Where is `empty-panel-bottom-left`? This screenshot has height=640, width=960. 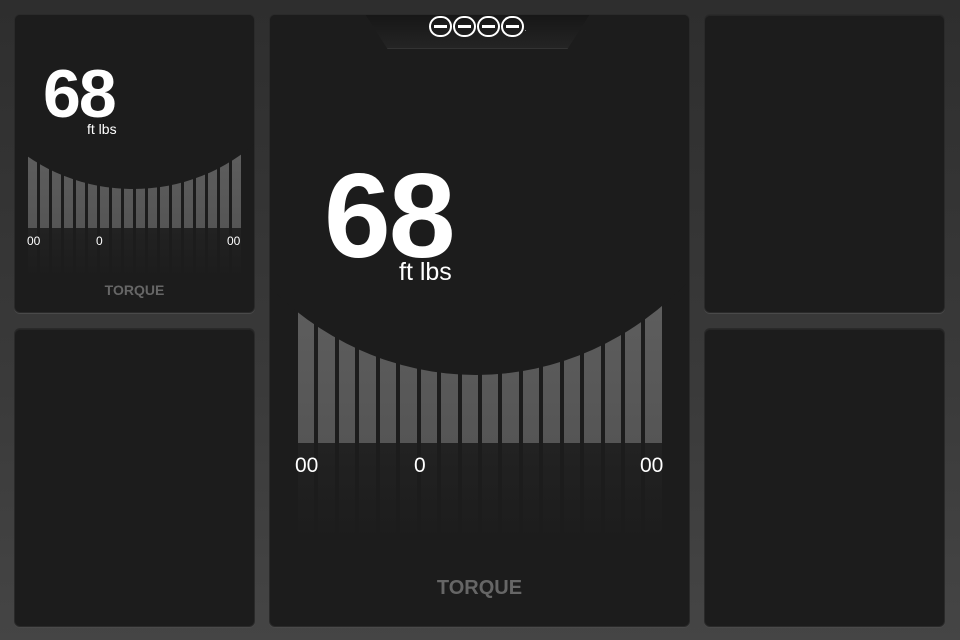 empty-panel-bottom-left is located at coordinates (134, 477).